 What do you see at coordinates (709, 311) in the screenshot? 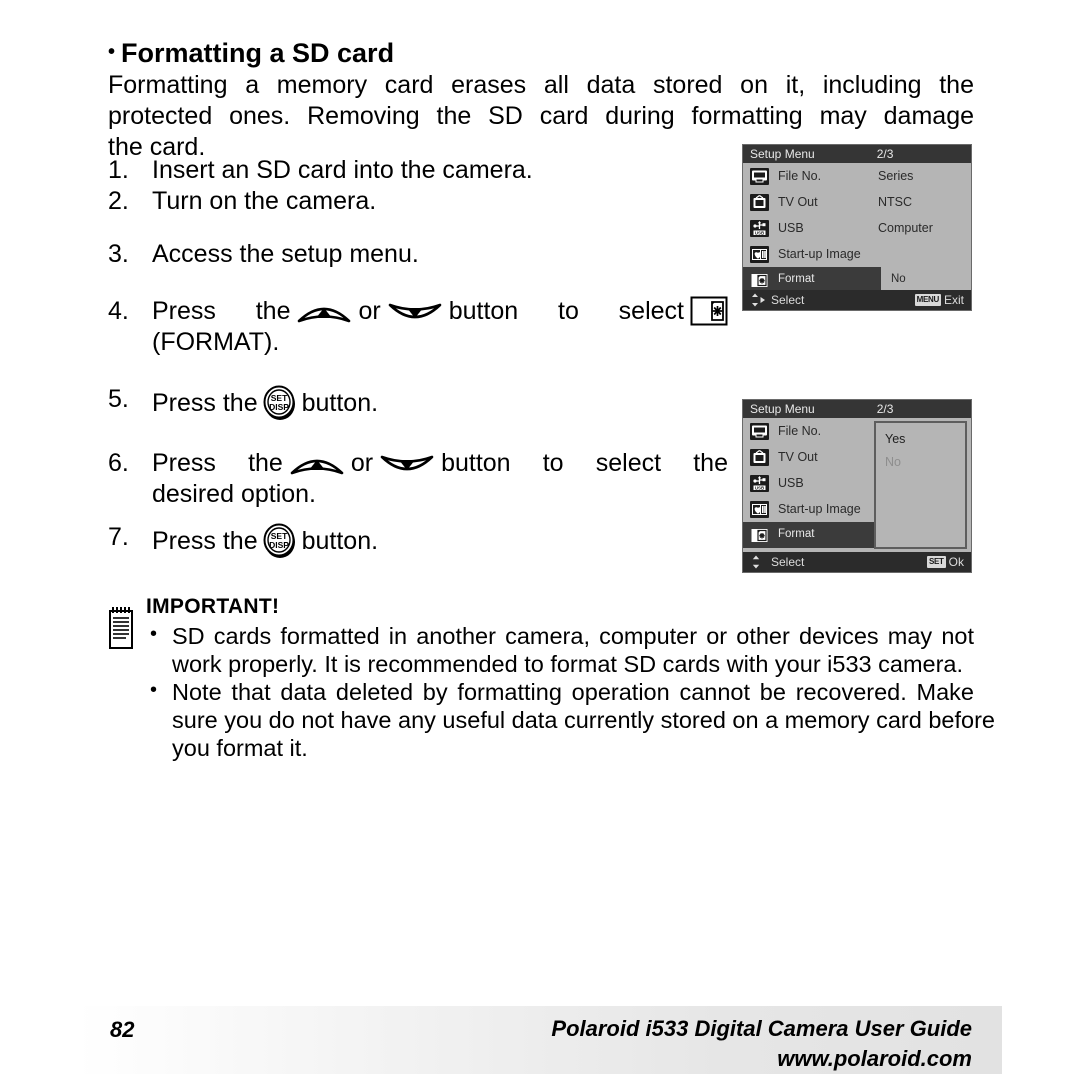
I see `format-card-asterisk-icon` at bounding box center [709, 311].